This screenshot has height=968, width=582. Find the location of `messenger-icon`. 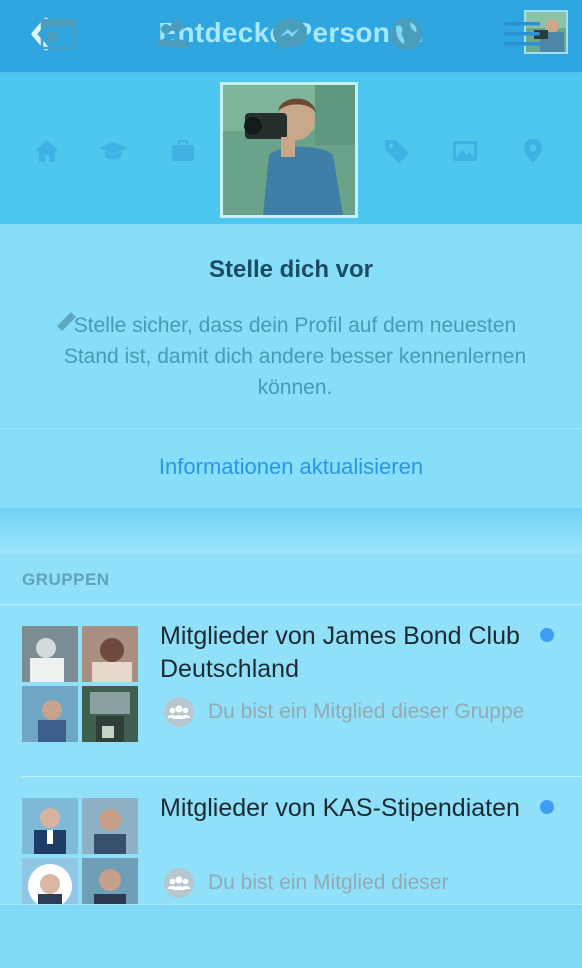

messenger-icon is located at coordinates (290, 34).